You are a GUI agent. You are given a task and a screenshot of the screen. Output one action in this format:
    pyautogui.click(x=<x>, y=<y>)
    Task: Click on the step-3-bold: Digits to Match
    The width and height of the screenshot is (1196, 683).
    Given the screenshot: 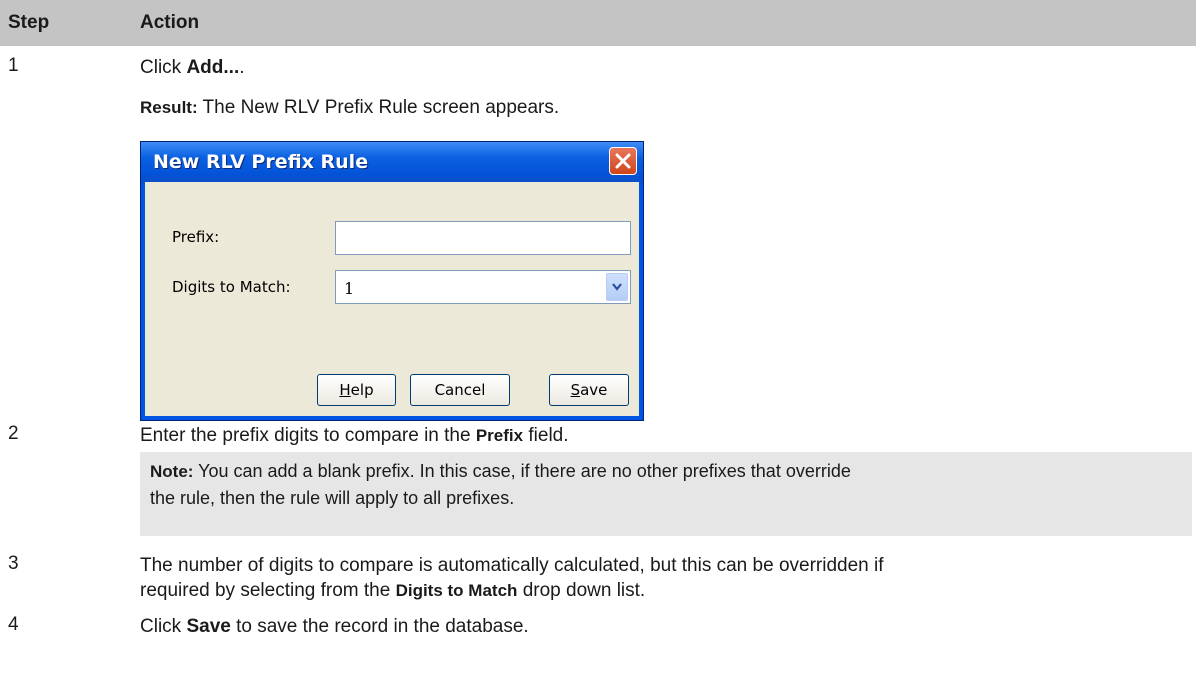 What is the action you would take?
    pyautogui.click(x=456, y=590)
    